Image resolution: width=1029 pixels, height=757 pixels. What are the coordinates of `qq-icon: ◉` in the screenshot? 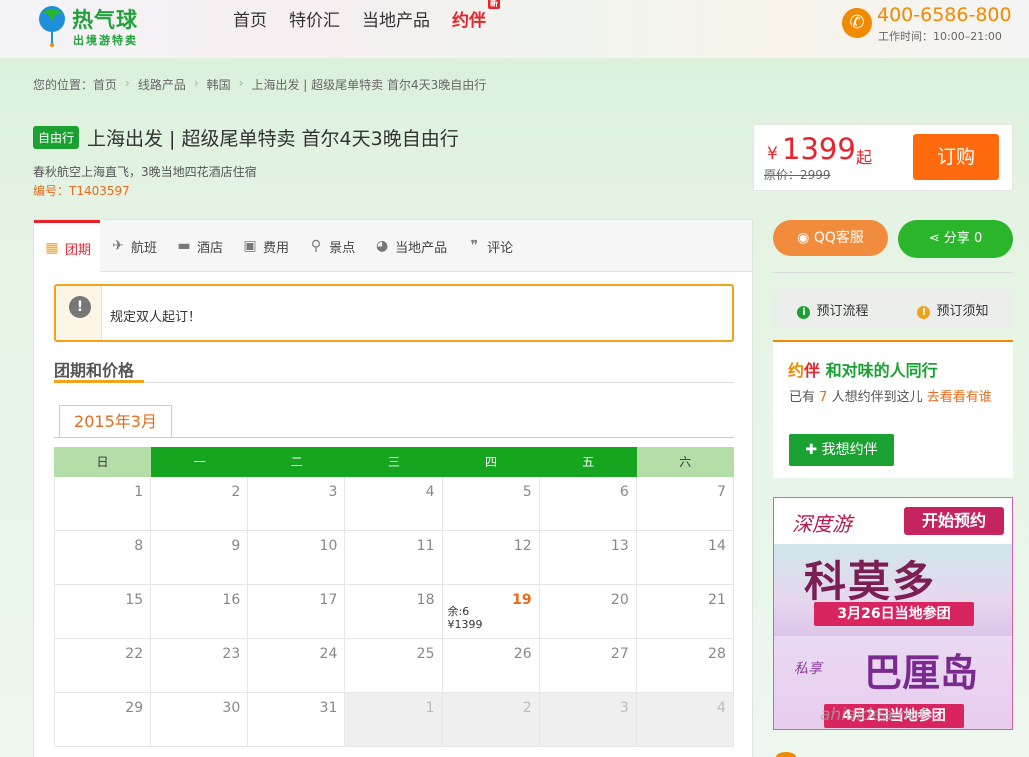 It's located at (805, 238).